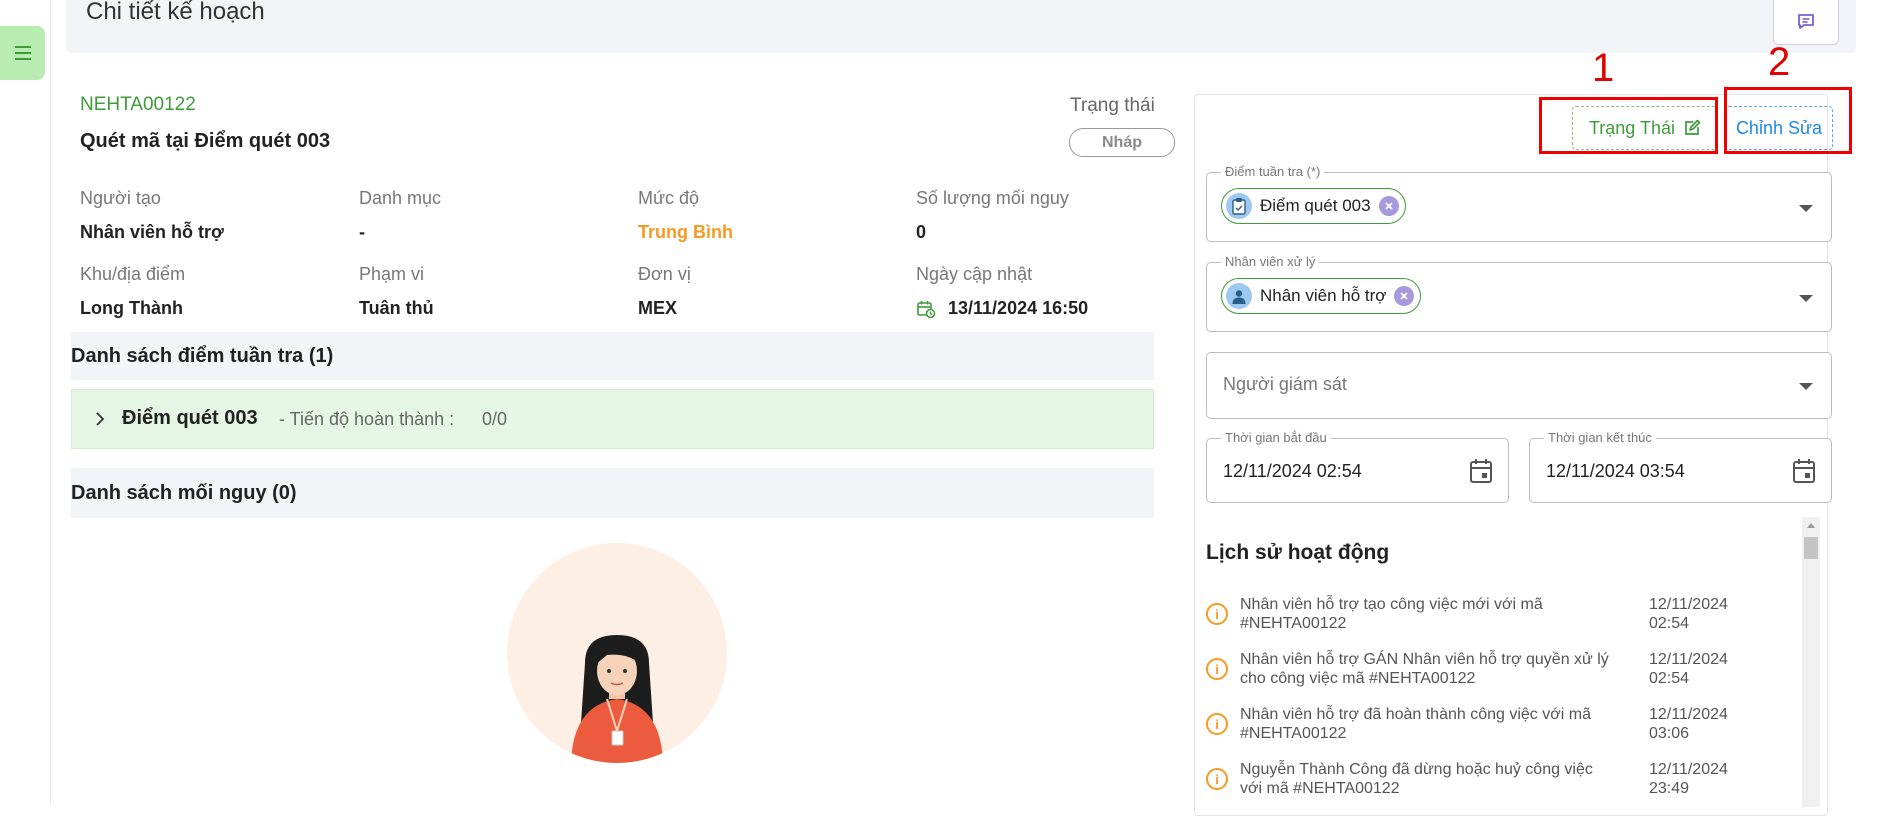 This screenshot has height=816, width=1882. I want to click on empty-state-illustration, so click(617, 653).